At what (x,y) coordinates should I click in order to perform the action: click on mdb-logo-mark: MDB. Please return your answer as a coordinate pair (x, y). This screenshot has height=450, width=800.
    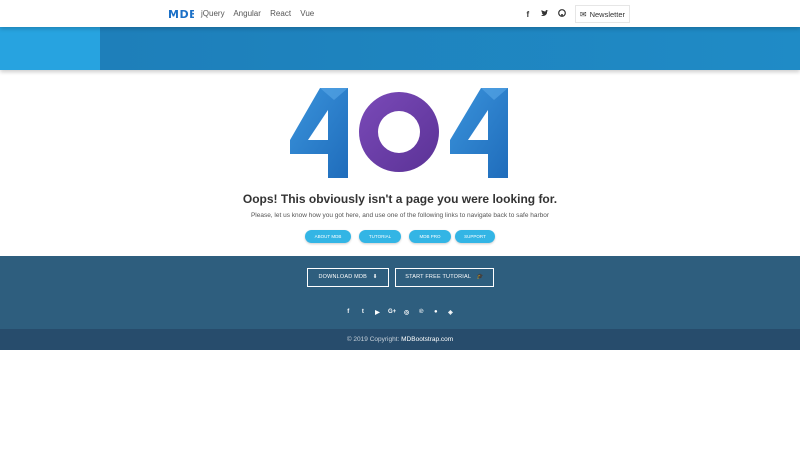
    Looking at the image, I should click on (181, 14).